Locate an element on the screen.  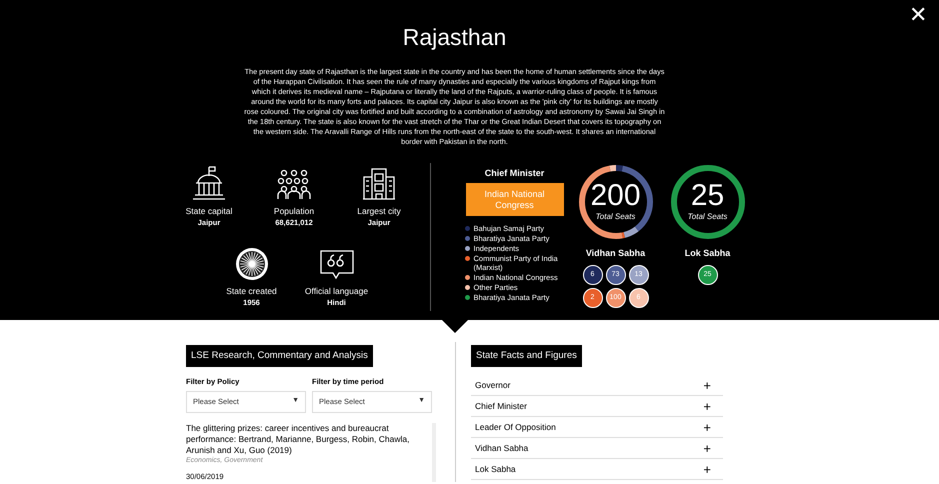
page-title: Rajasthan is located at coordinates (454, 37).